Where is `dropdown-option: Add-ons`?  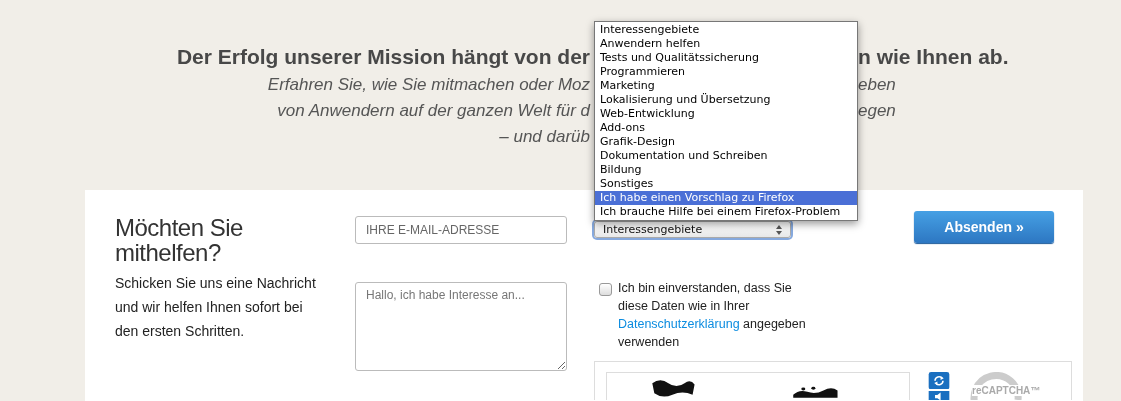
dropdown-option: Add-ons is located at coordinates (726, 128).